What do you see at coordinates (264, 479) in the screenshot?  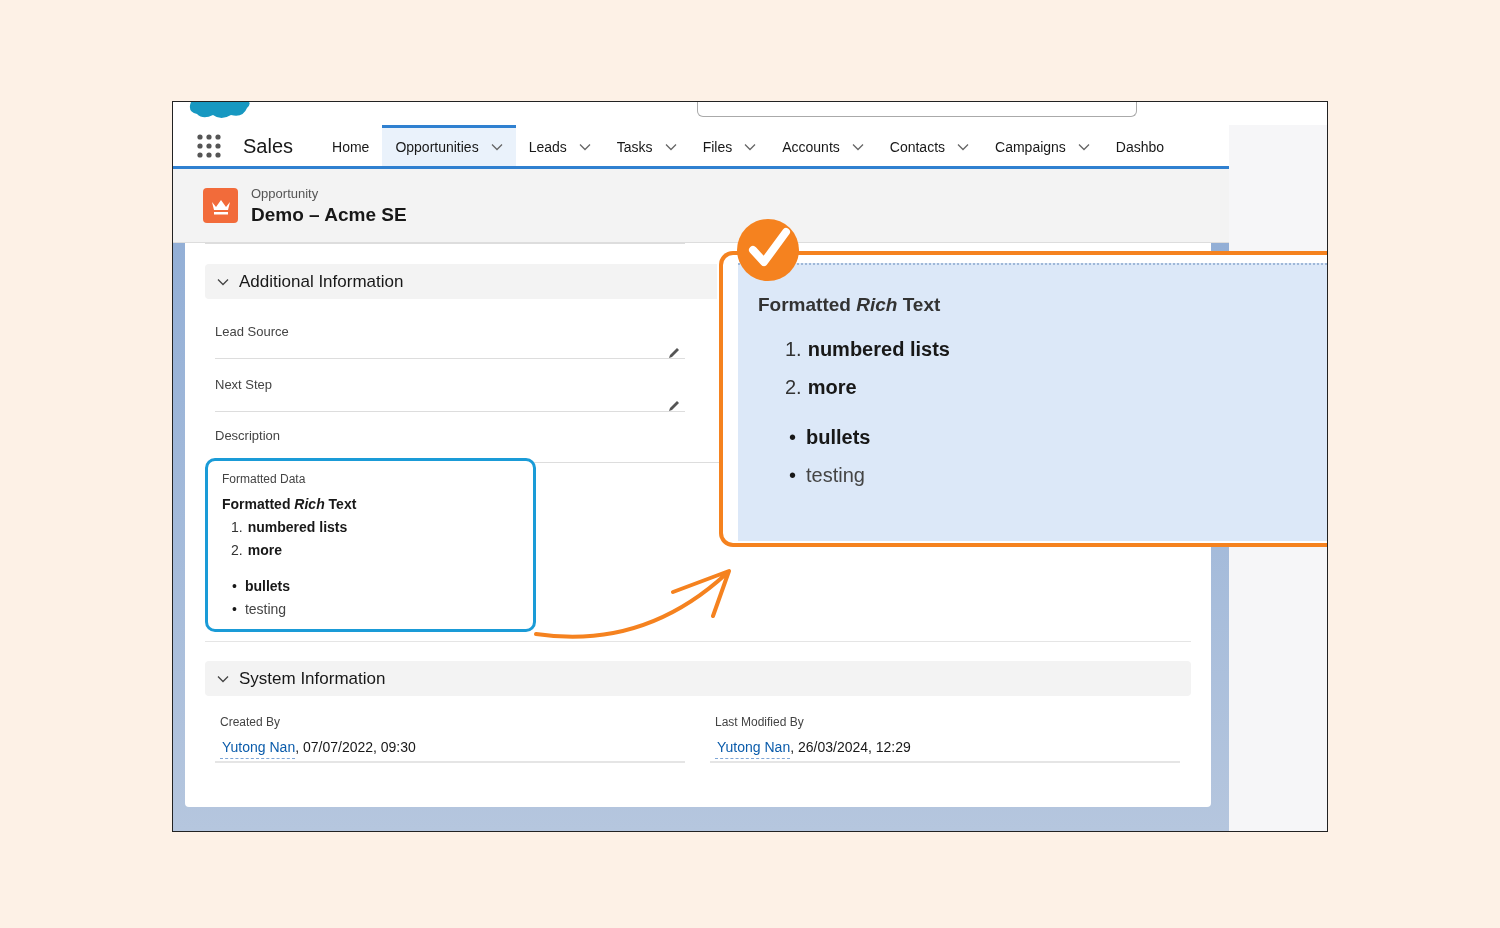 I see `field-label: Formatted Data` at bounding box center [264, 479].